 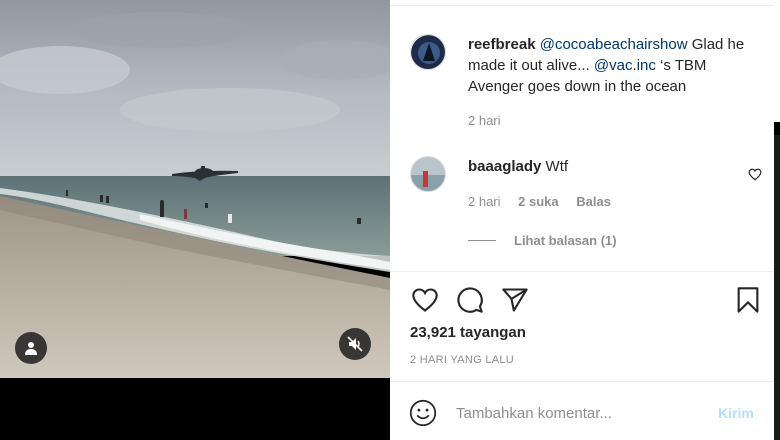 What do you see at coordinates (777, 287) in the screenshot?
I see `window-edge-dark` at bounding box center [777, 287].